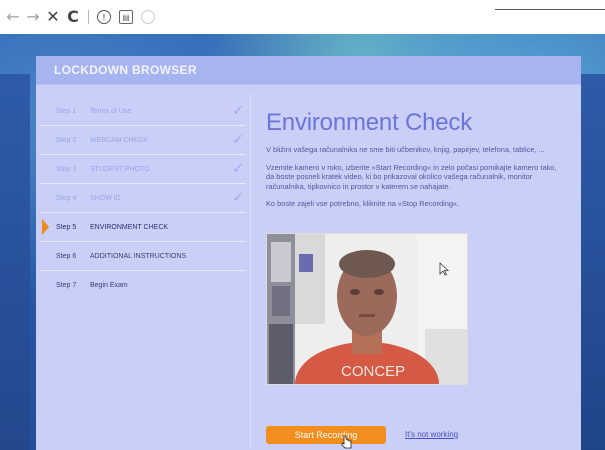  I want to click on hand-cursor-icon, so click(346, 442).